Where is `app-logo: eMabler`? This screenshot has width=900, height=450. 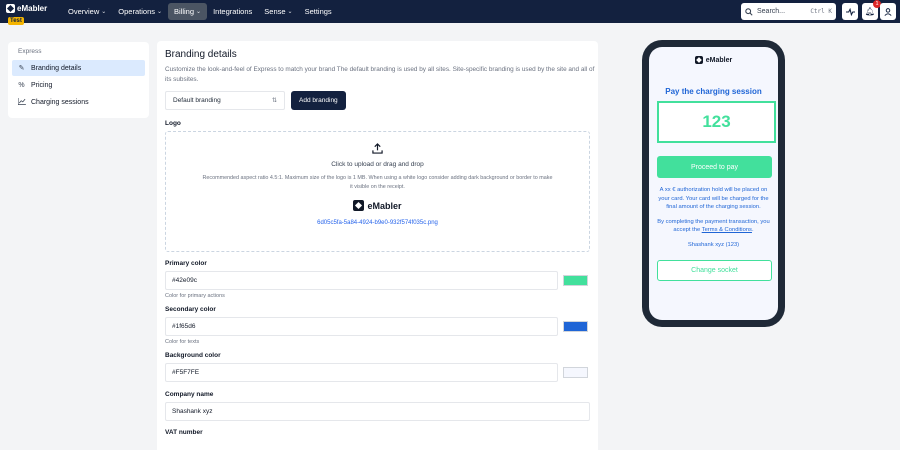 app-logo: eMabler is located at coordinates (26, 8).